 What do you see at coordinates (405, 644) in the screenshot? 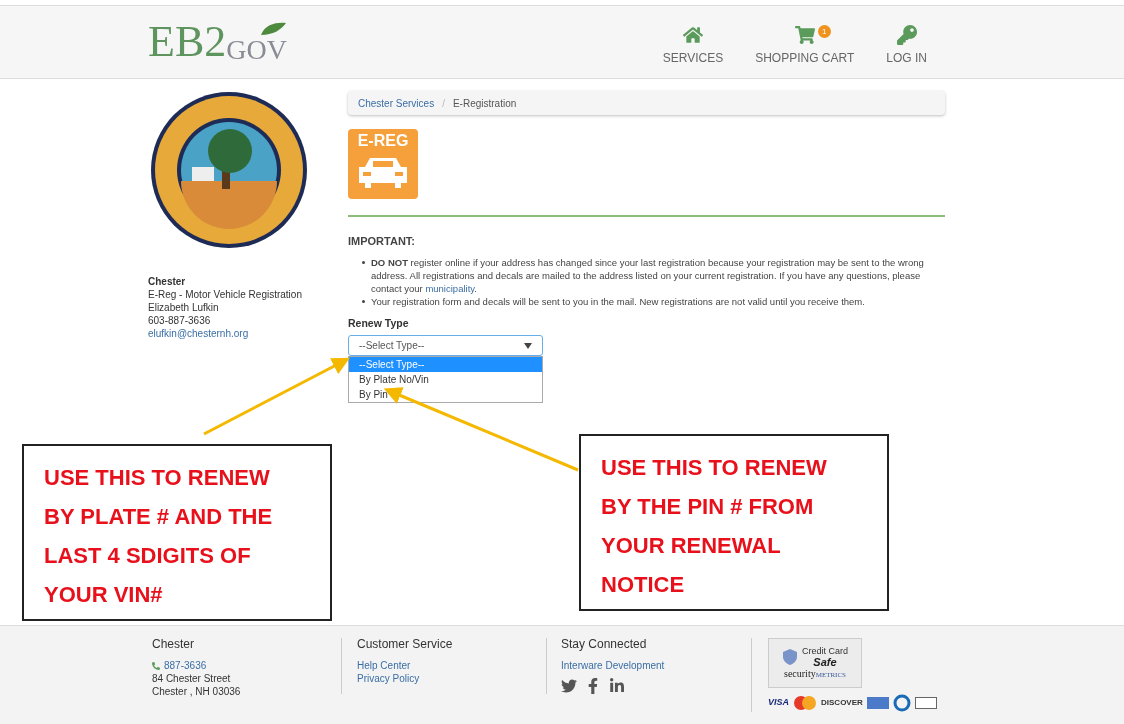
I see `footer-heading: Customer Service` at bounding box center [405, 644].